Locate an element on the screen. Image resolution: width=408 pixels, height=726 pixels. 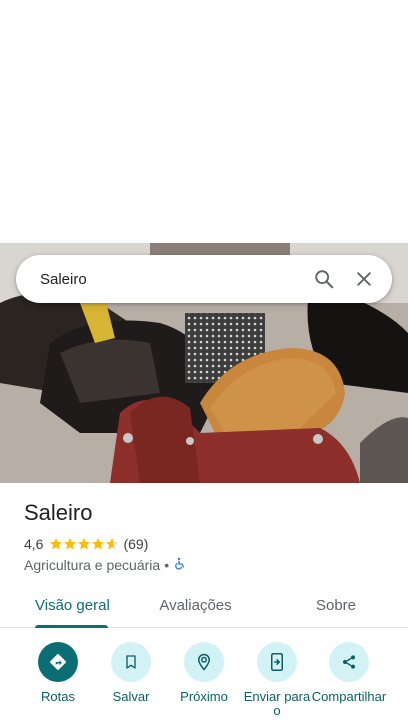
search-bar: Saleiro is located at coordinates (204, 279).